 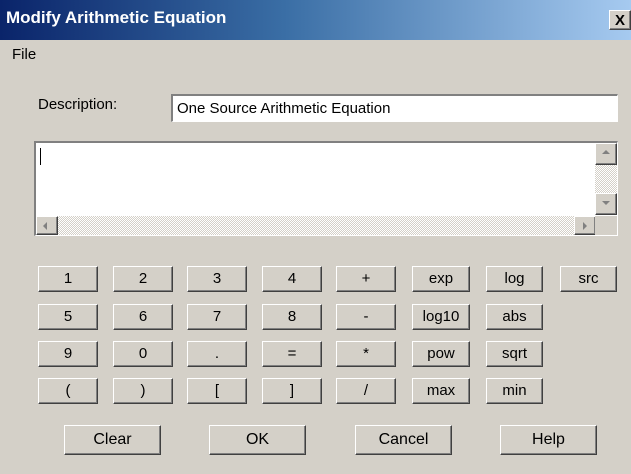 I want to click on ok-button: OK, so click(x=257, y=440).